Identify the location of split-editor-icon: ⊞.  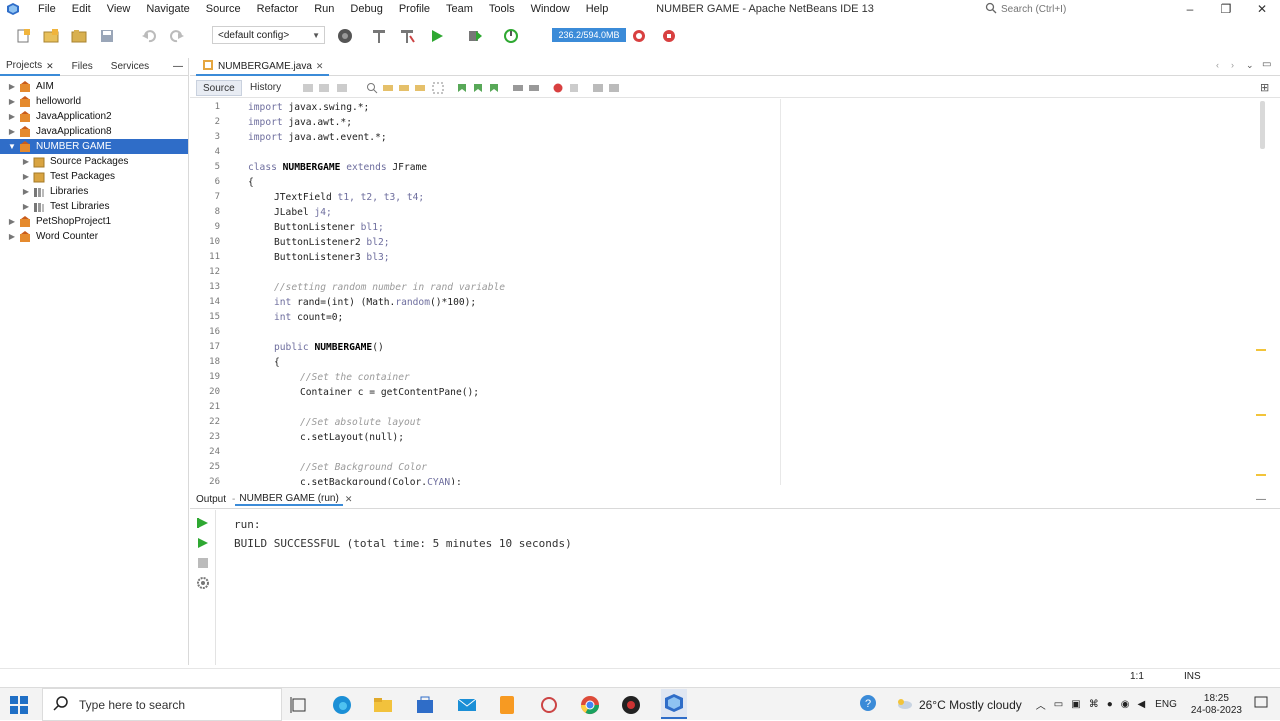
(1264, 87).